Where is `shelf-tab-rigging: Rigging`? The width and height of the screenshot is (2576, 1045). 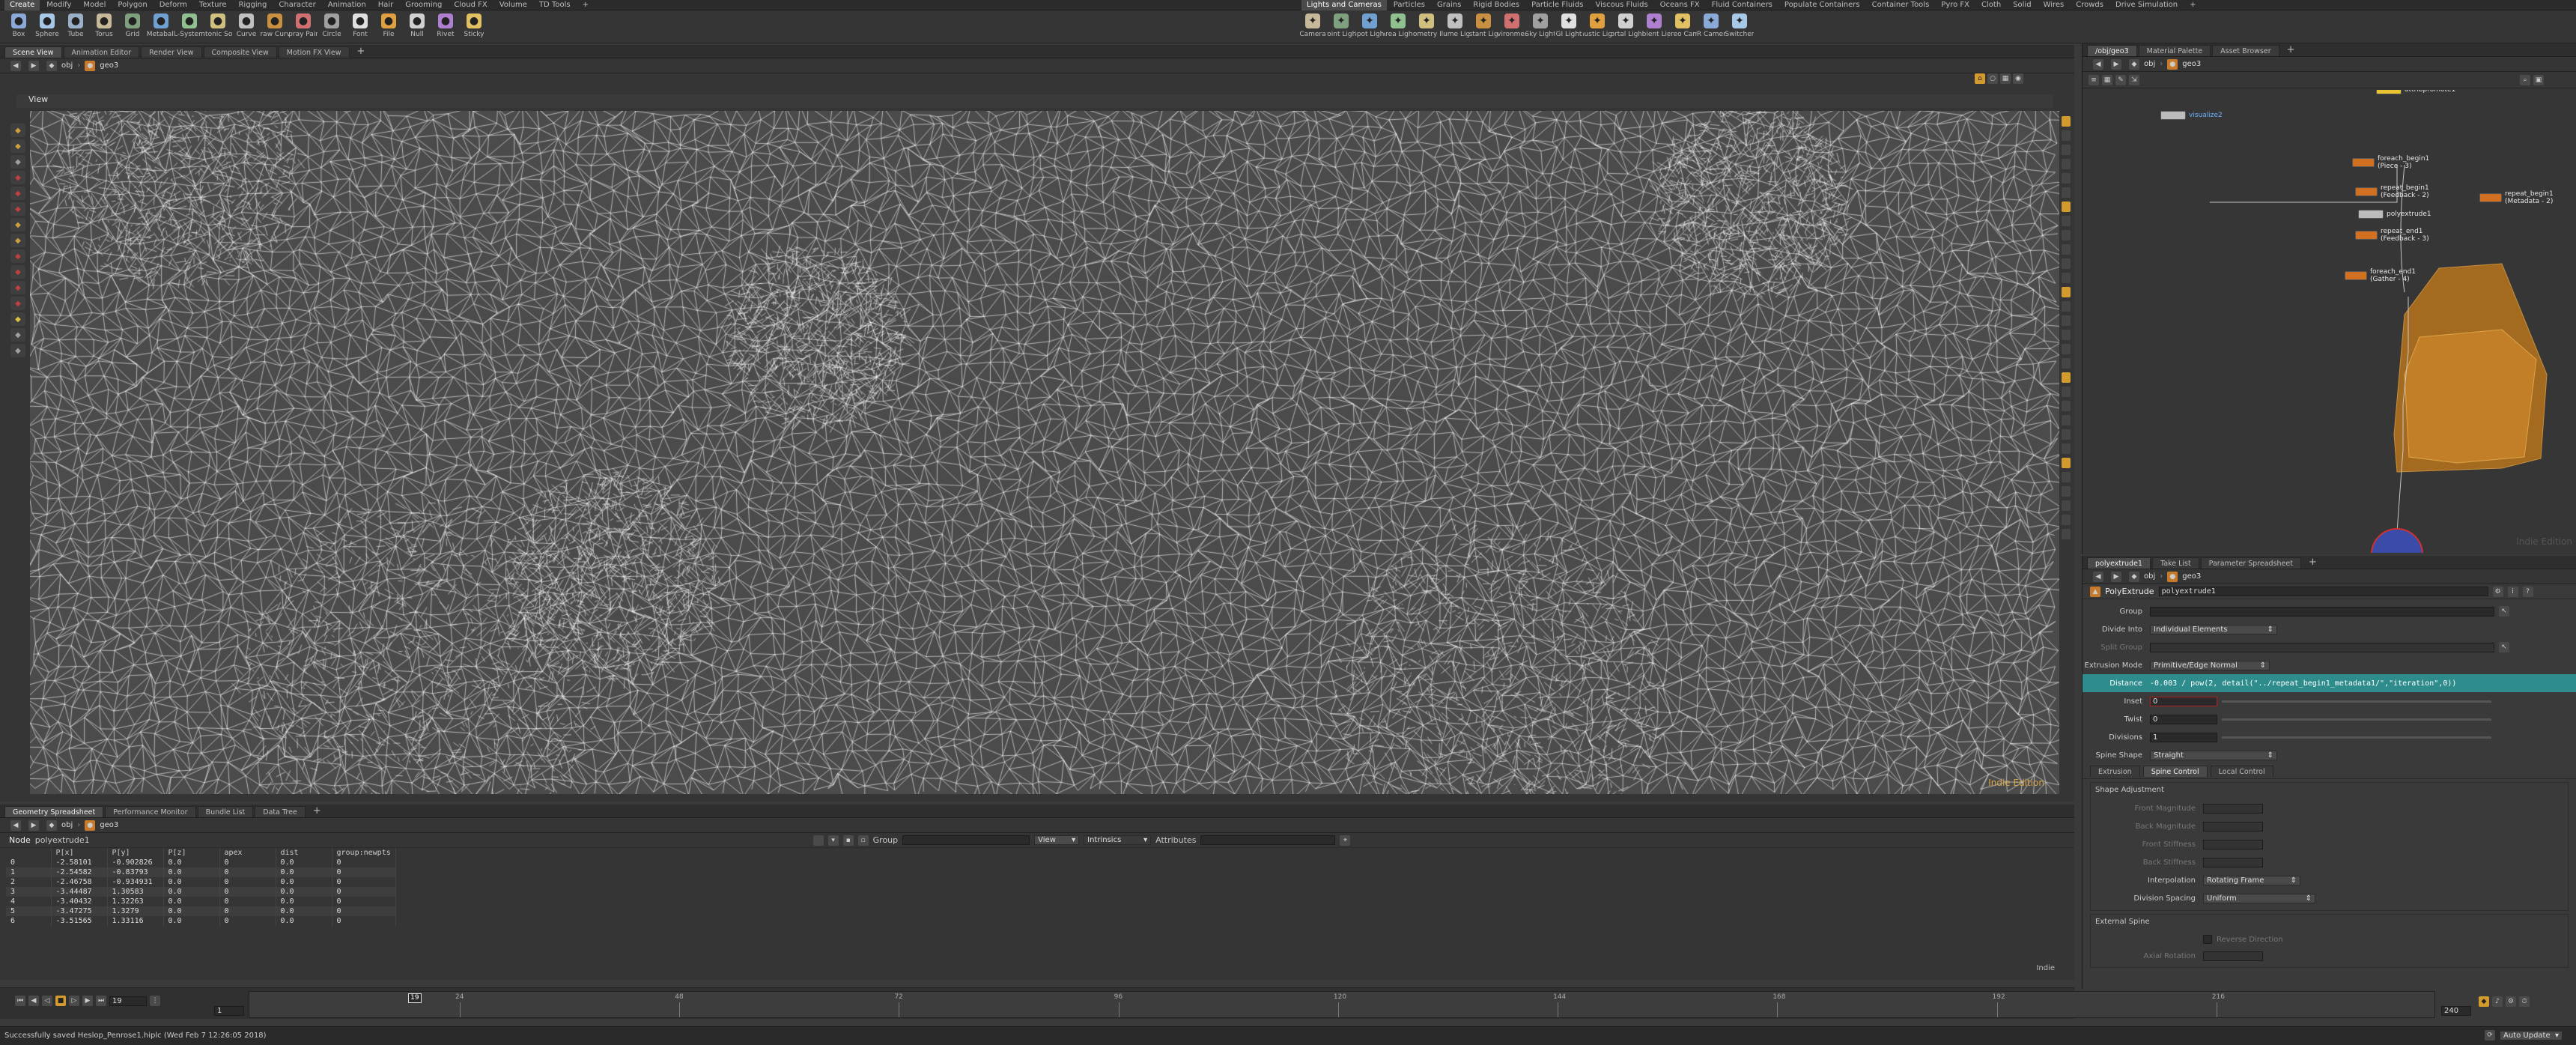
shelf-tab-rigging: Rigging is located at coordinates (252, 5).